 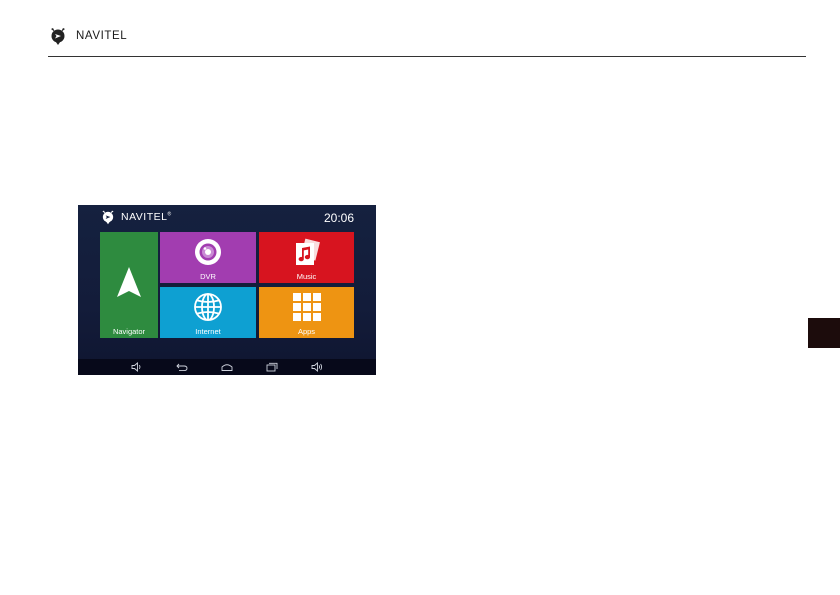 What do you see at coordinates (146, 217) in the screenshot?
I see `screen-brand-name: NAVITEL®` at bounding box center [146, 217].